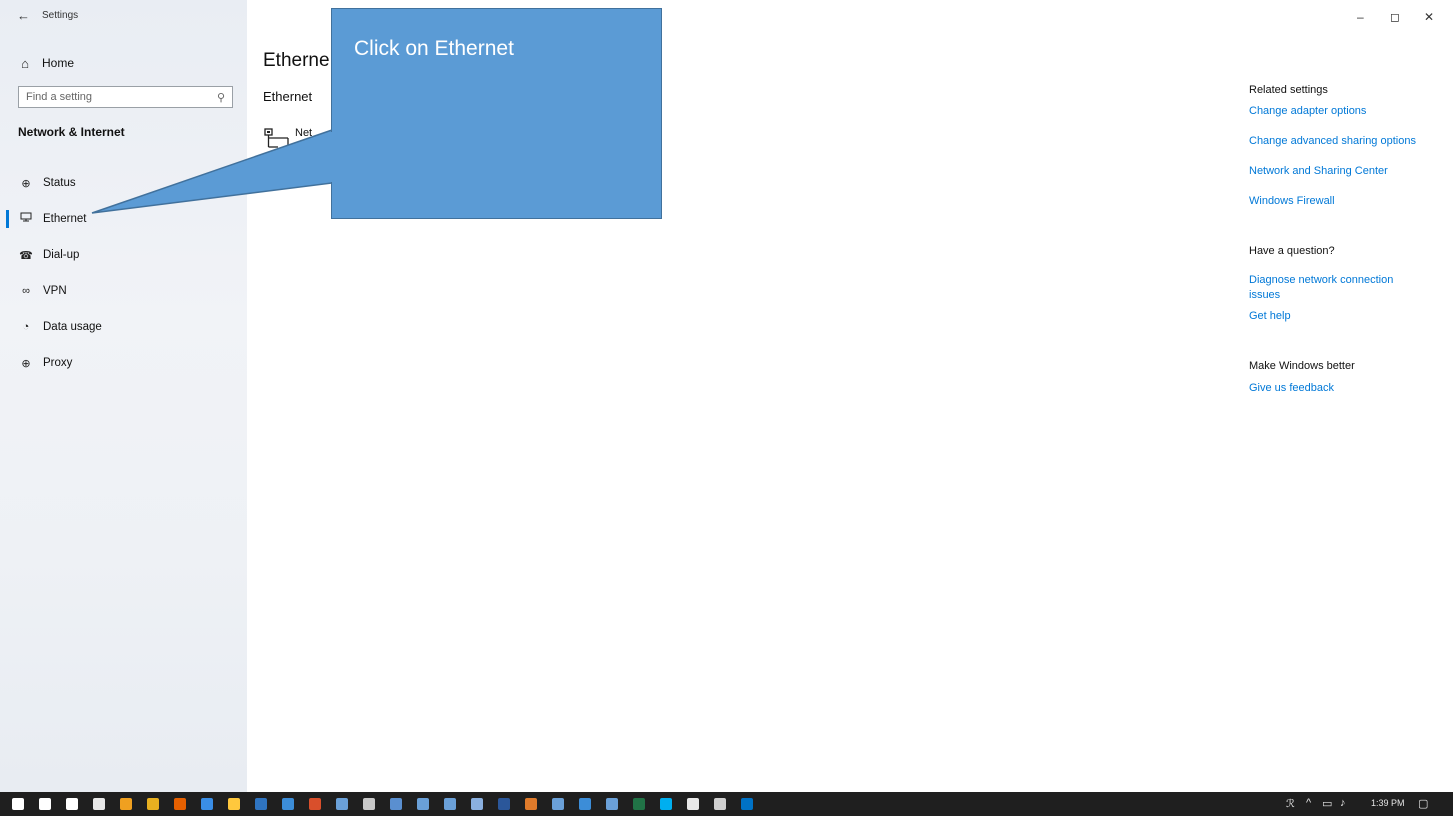 The height and width of the screenshot is (816, 1453). Describe the element at coordinates (1344, 111) in the screenshot. I see `link-change-adapter-options: Change adapter options` at that location.